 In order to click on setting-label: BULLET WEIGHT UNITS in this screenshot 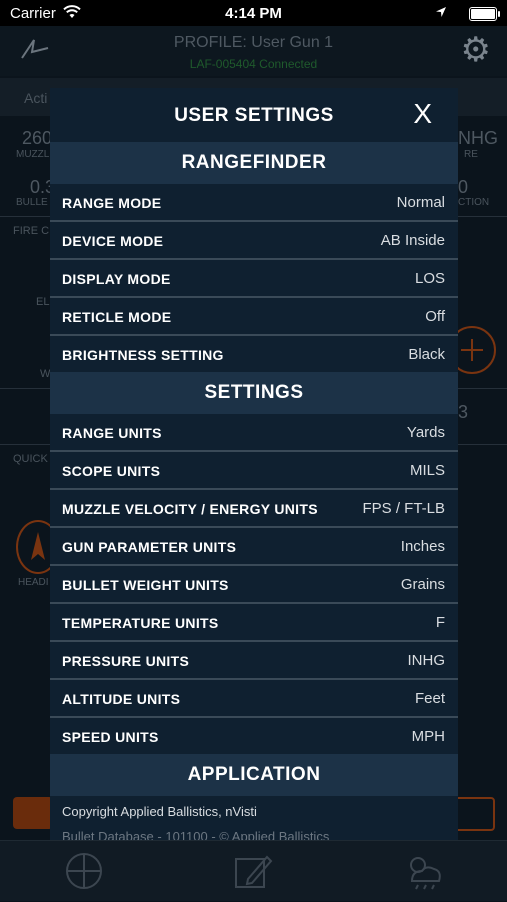, I will do `click(145, 585)`.